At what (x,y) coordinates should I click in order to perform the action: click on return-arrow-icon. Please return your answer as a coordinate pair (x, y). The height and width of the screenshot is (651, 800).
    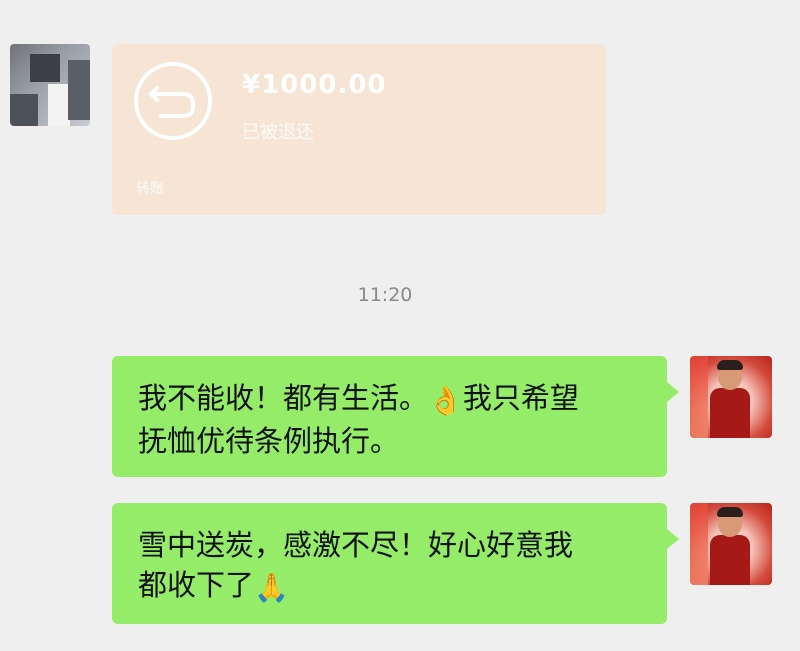
    Looking at the image, I should click on (172, 102).